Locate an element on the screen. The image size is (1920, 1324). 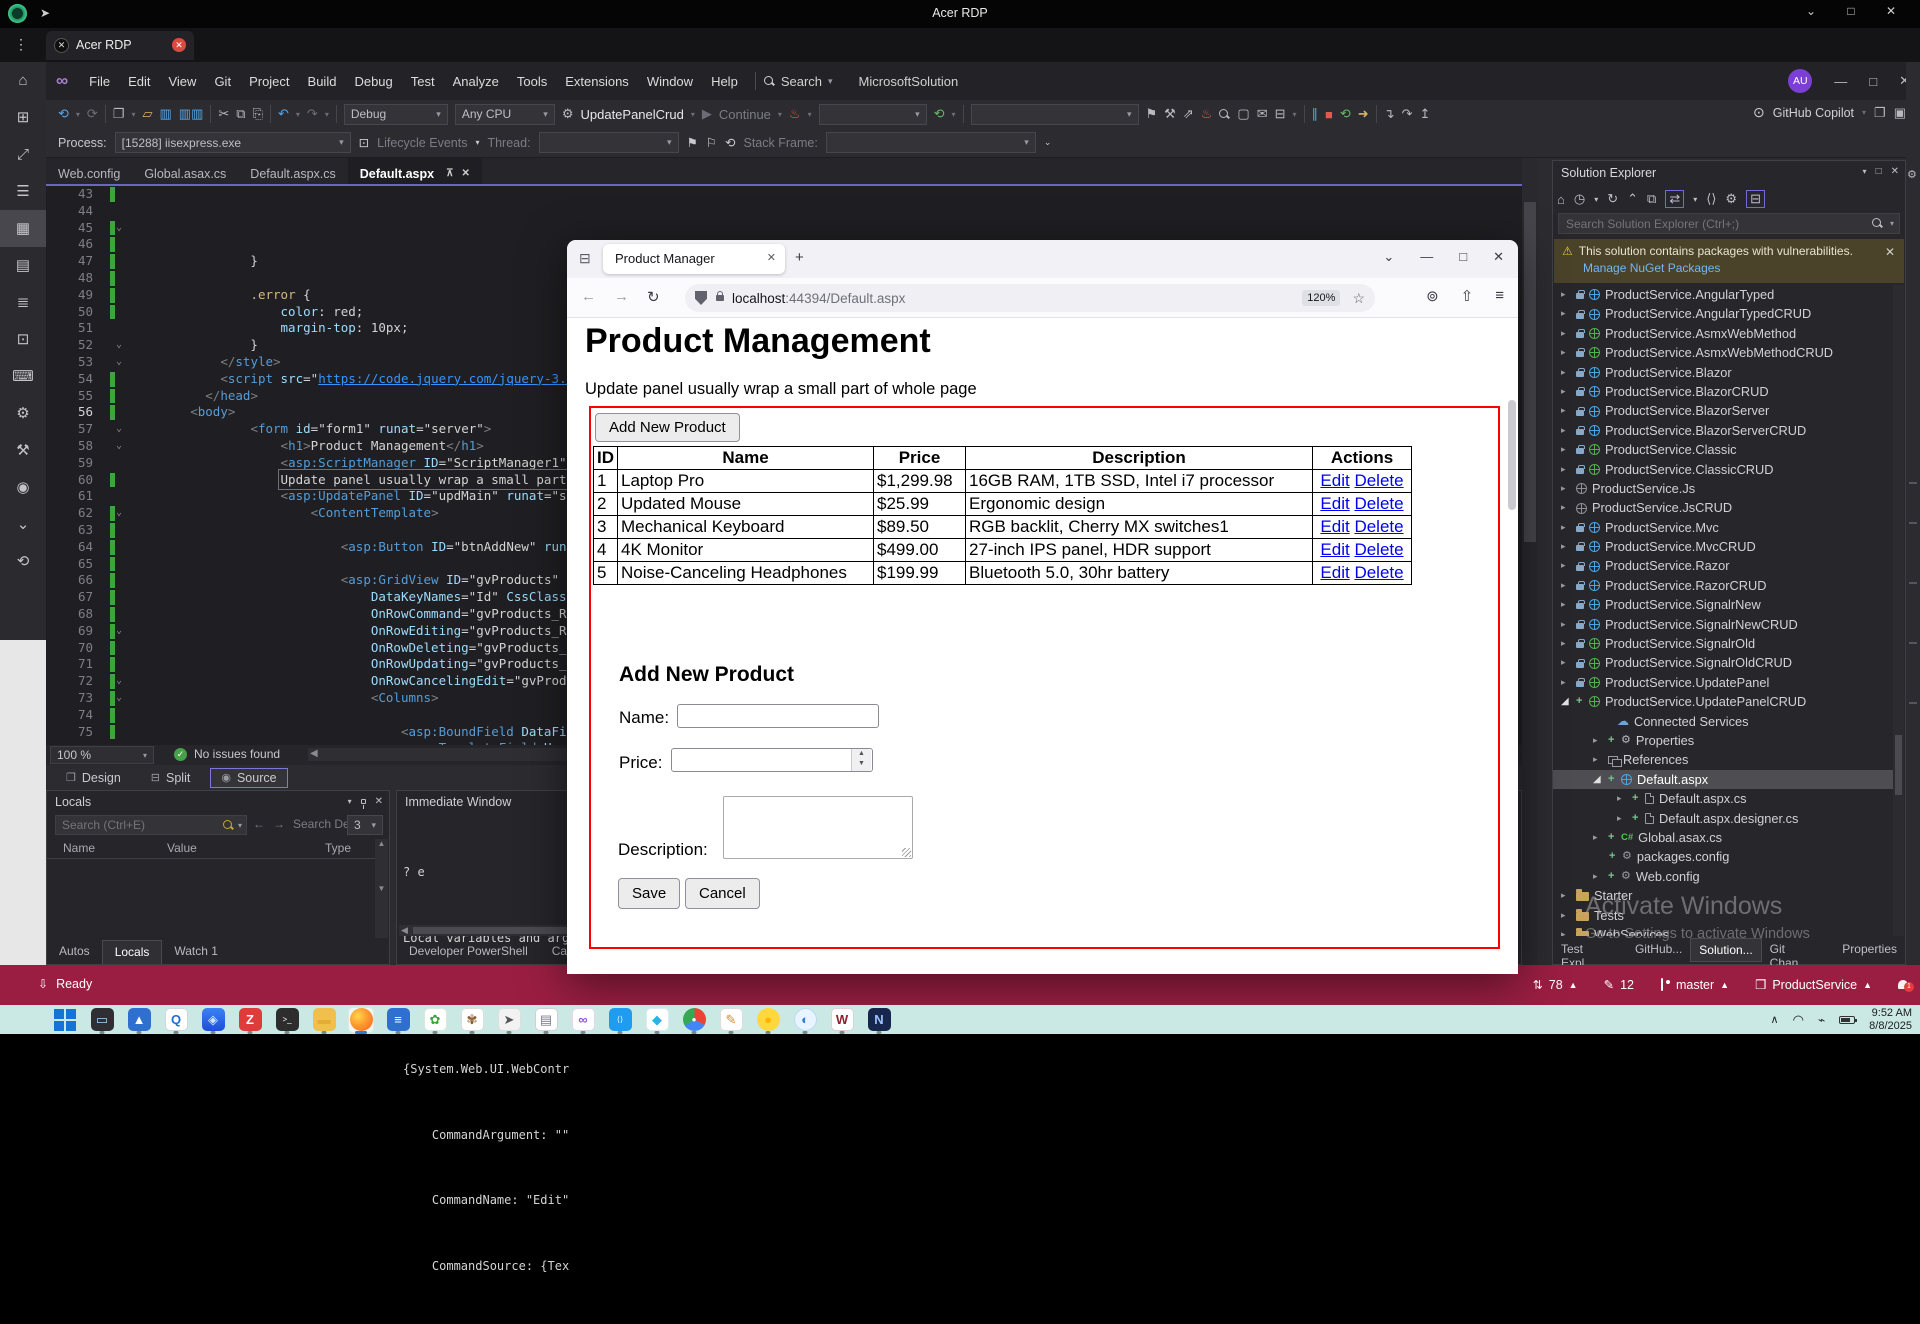
tree-item: ▸ ProductService.BlazorServerCRUD is located at coordinates (1723, 430).